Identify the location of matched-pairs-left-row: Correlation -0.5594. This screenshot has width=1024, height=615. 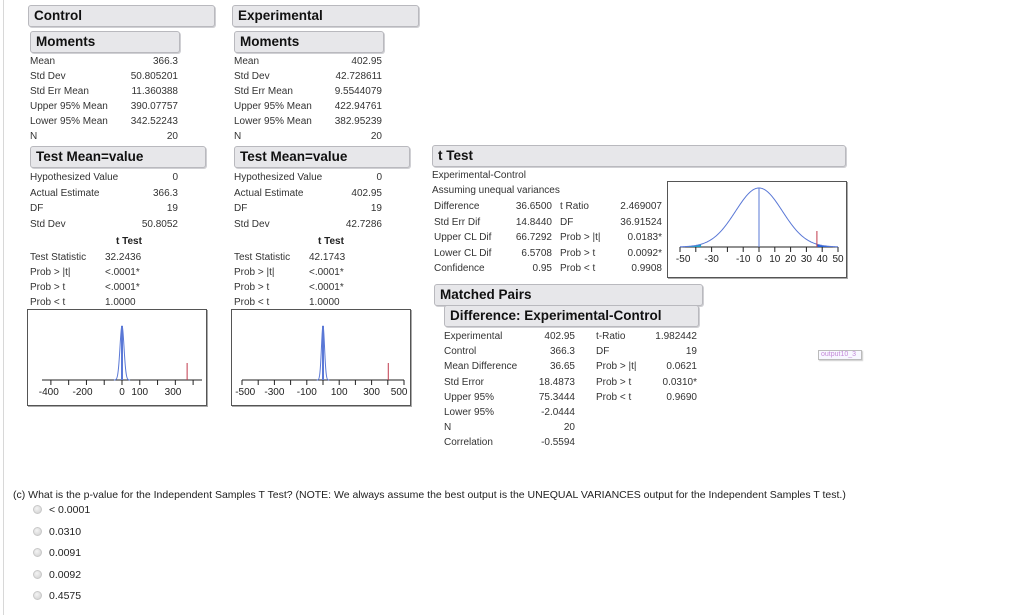
(509, 443).